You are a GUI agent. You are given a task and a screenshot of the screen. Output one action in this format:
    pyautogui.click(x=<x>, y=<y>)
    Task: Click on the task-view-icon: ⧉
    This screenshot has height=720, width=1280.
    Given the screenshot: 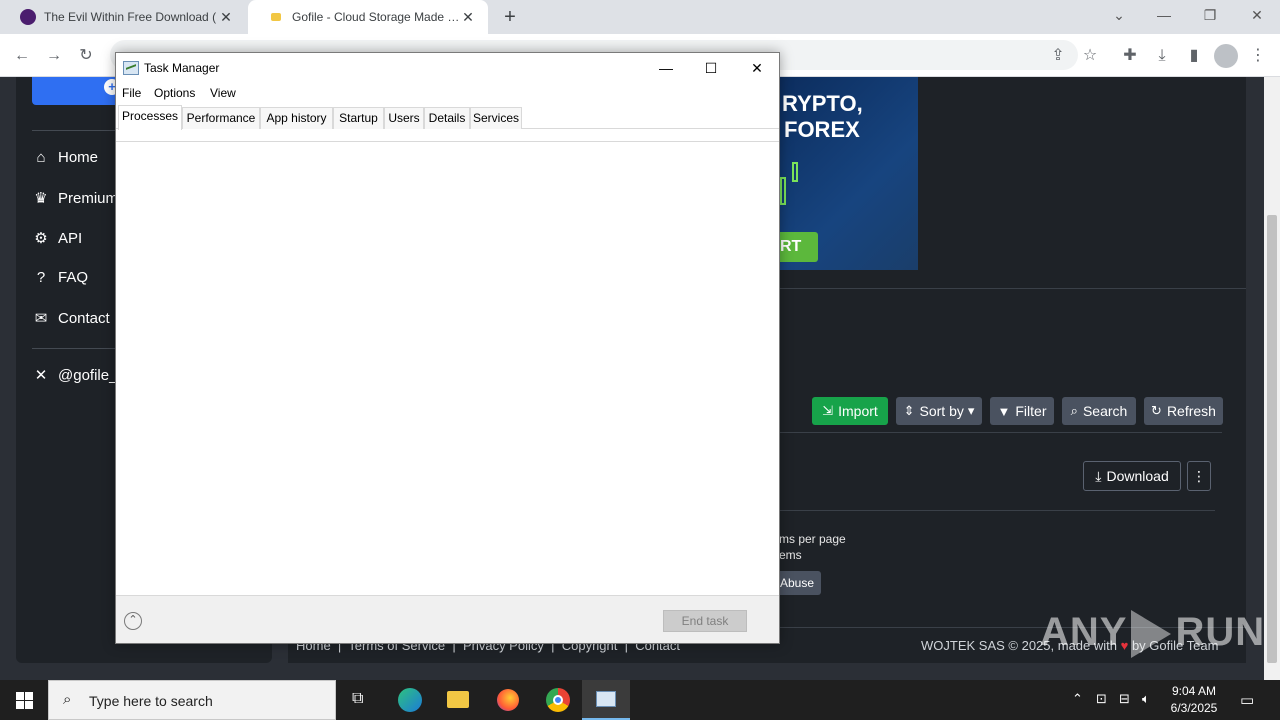 What is the action you would take?
    pyautogui.click(x=360, y=700)
    